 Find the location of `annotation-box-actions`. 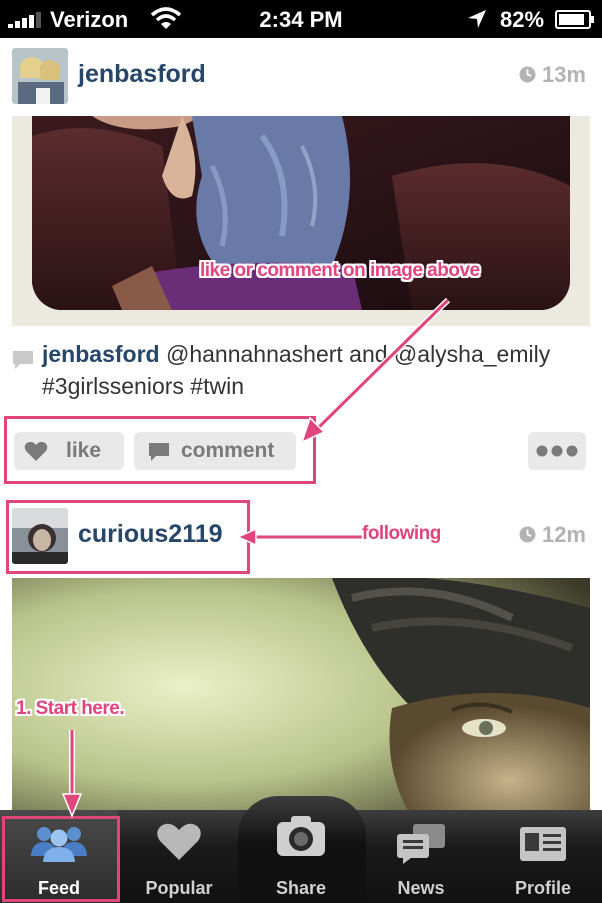

annotation-box-actions is located at coordinates (160, 450).